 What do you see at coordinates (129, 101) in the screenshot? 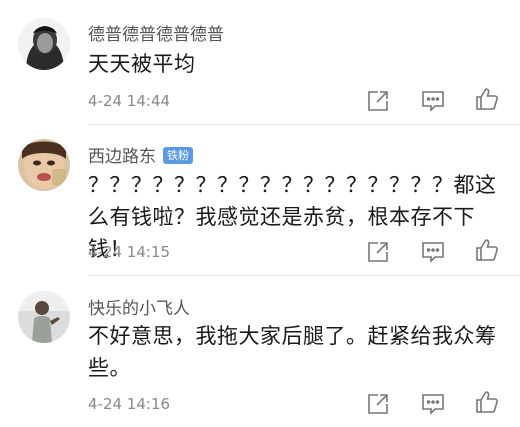
I see `timestamp: 4-24 14:44` at bounding box center [129, 101].